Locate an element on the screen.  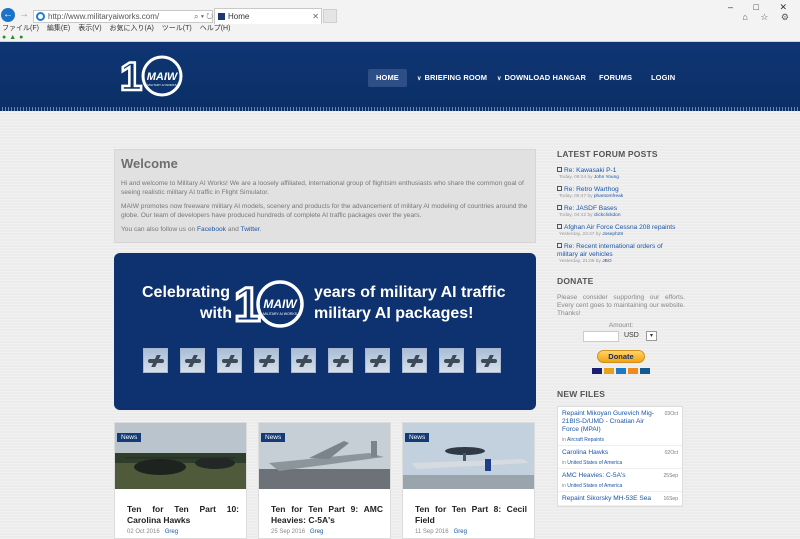
news-title: Ten for Ten Part 8: Cecil Field is located at coordinates (471, 515).